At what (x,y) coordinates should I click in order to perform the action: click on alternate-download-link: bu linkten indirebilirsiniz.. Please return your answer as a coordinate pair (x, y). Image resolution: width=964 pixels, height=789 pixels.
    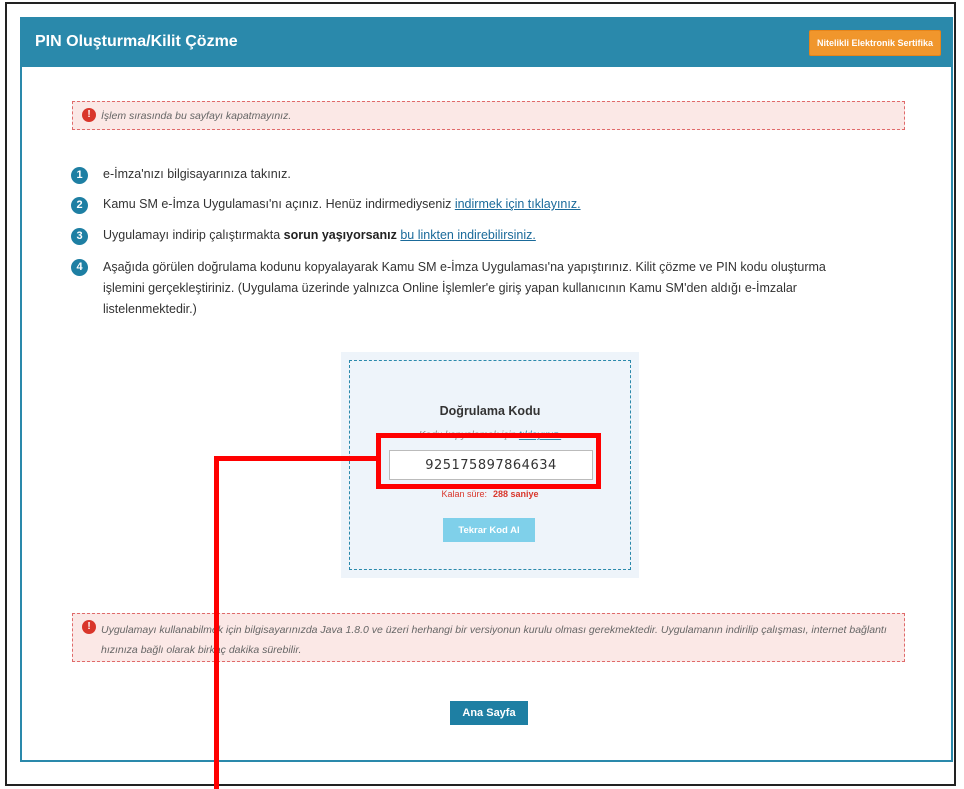
    Looking at the image, I should click on (467, 235).